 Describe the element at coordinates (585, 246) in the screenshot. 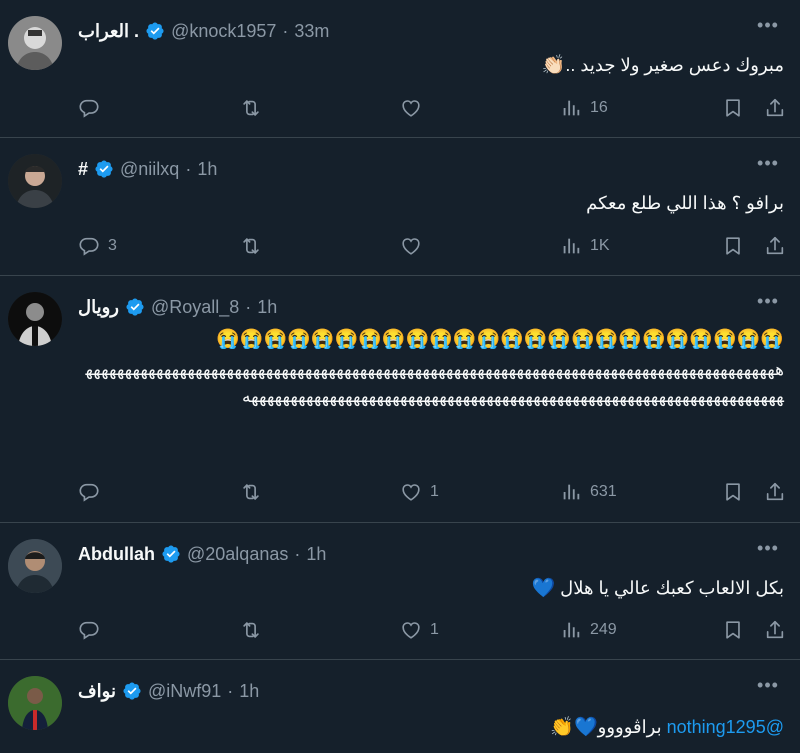

I see `views-button: 1K` at that location.